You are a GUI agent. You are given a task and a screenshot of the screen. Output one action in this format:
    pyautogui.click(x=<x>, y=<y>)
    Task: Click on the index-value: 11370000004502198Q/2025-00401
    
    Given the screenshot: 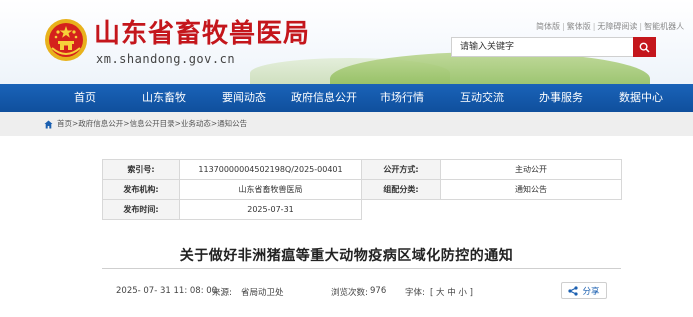 What is the action you would take?
    pyautogui.click(x=270, y=169)
    